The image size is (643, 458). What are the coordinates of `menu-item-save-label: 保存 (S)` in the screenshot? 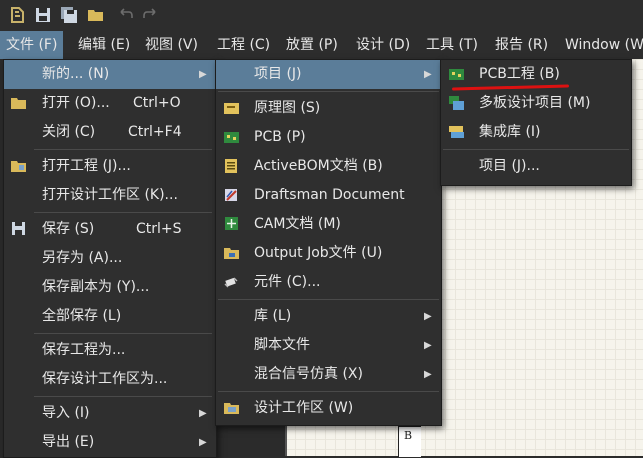 It's located at (68, 229).